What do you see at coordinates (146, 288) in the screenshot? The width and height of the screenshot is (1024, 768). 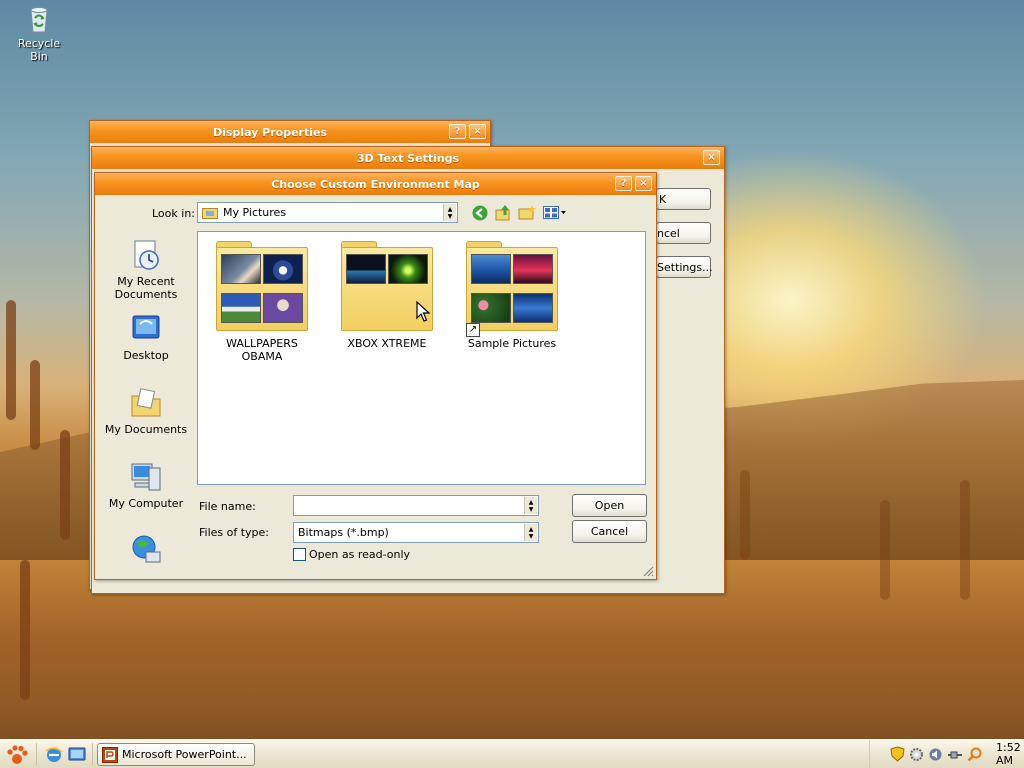 I see `place-label: My Recent Documents` at bounding box center [146, 288].